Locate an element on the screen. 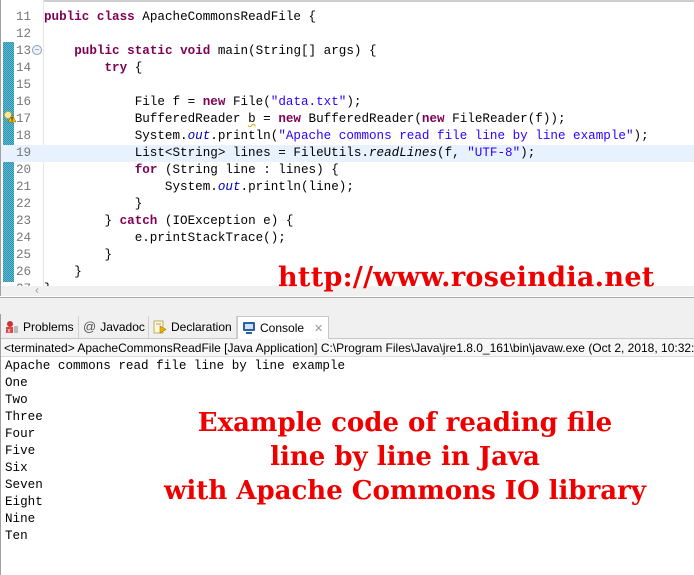 This screenshot has height=575, width=694. code-text: for (String line : lines) { is located at coordinates (236, 170).